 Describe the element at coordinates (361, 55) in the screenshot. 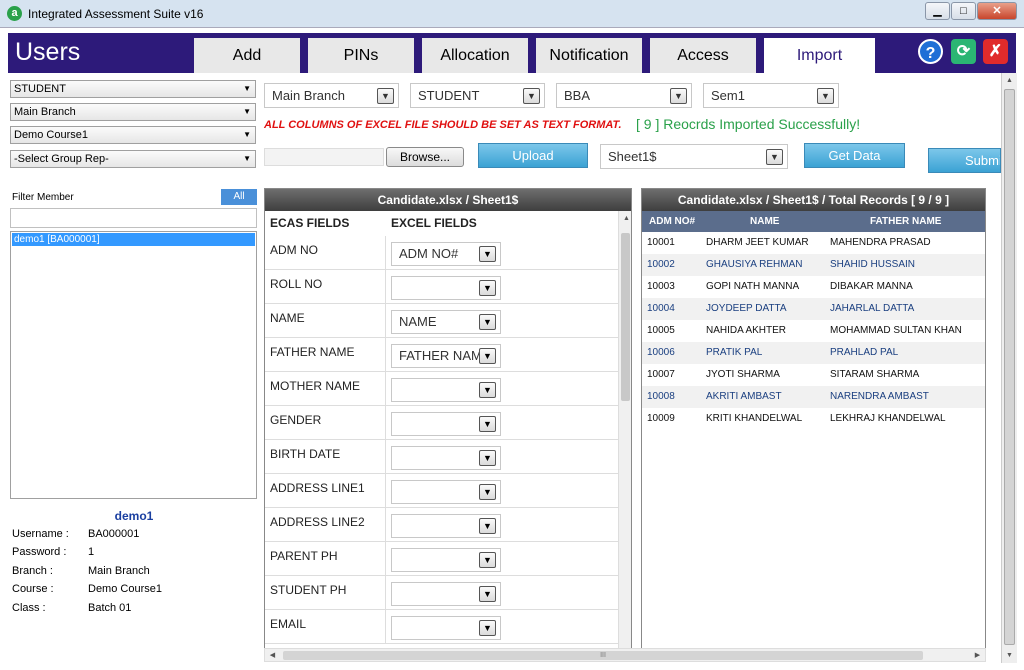

I see `tab-pins: PINs` at that location.